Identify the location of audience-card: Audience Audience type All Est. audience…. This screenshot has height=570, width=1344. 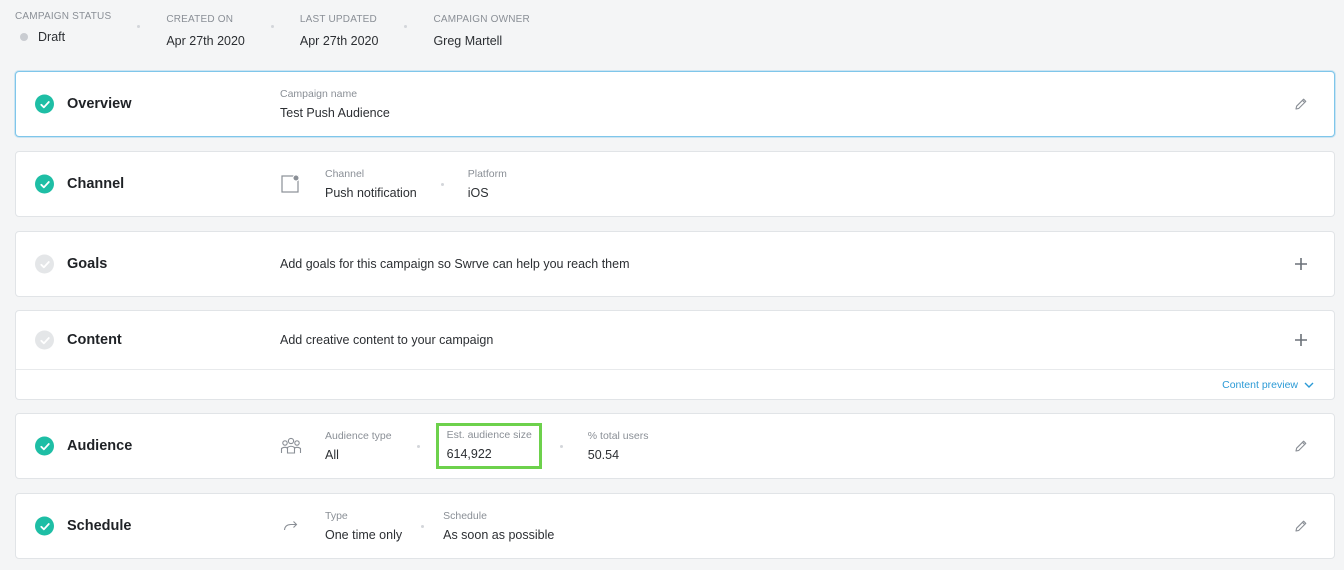
(675, 446).